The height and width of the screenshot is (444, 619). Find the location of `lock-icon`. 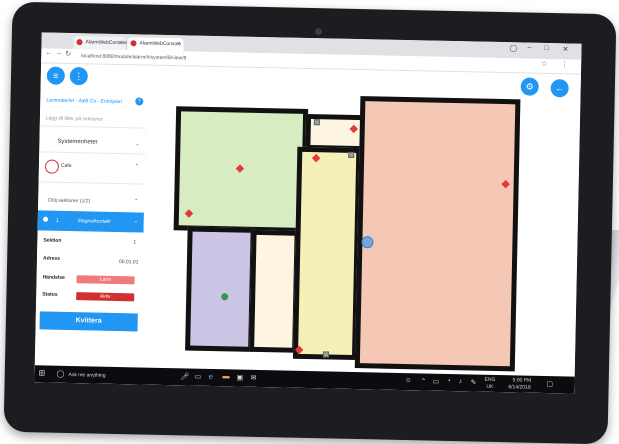

lock-icon is located at coordinates (52, 166).